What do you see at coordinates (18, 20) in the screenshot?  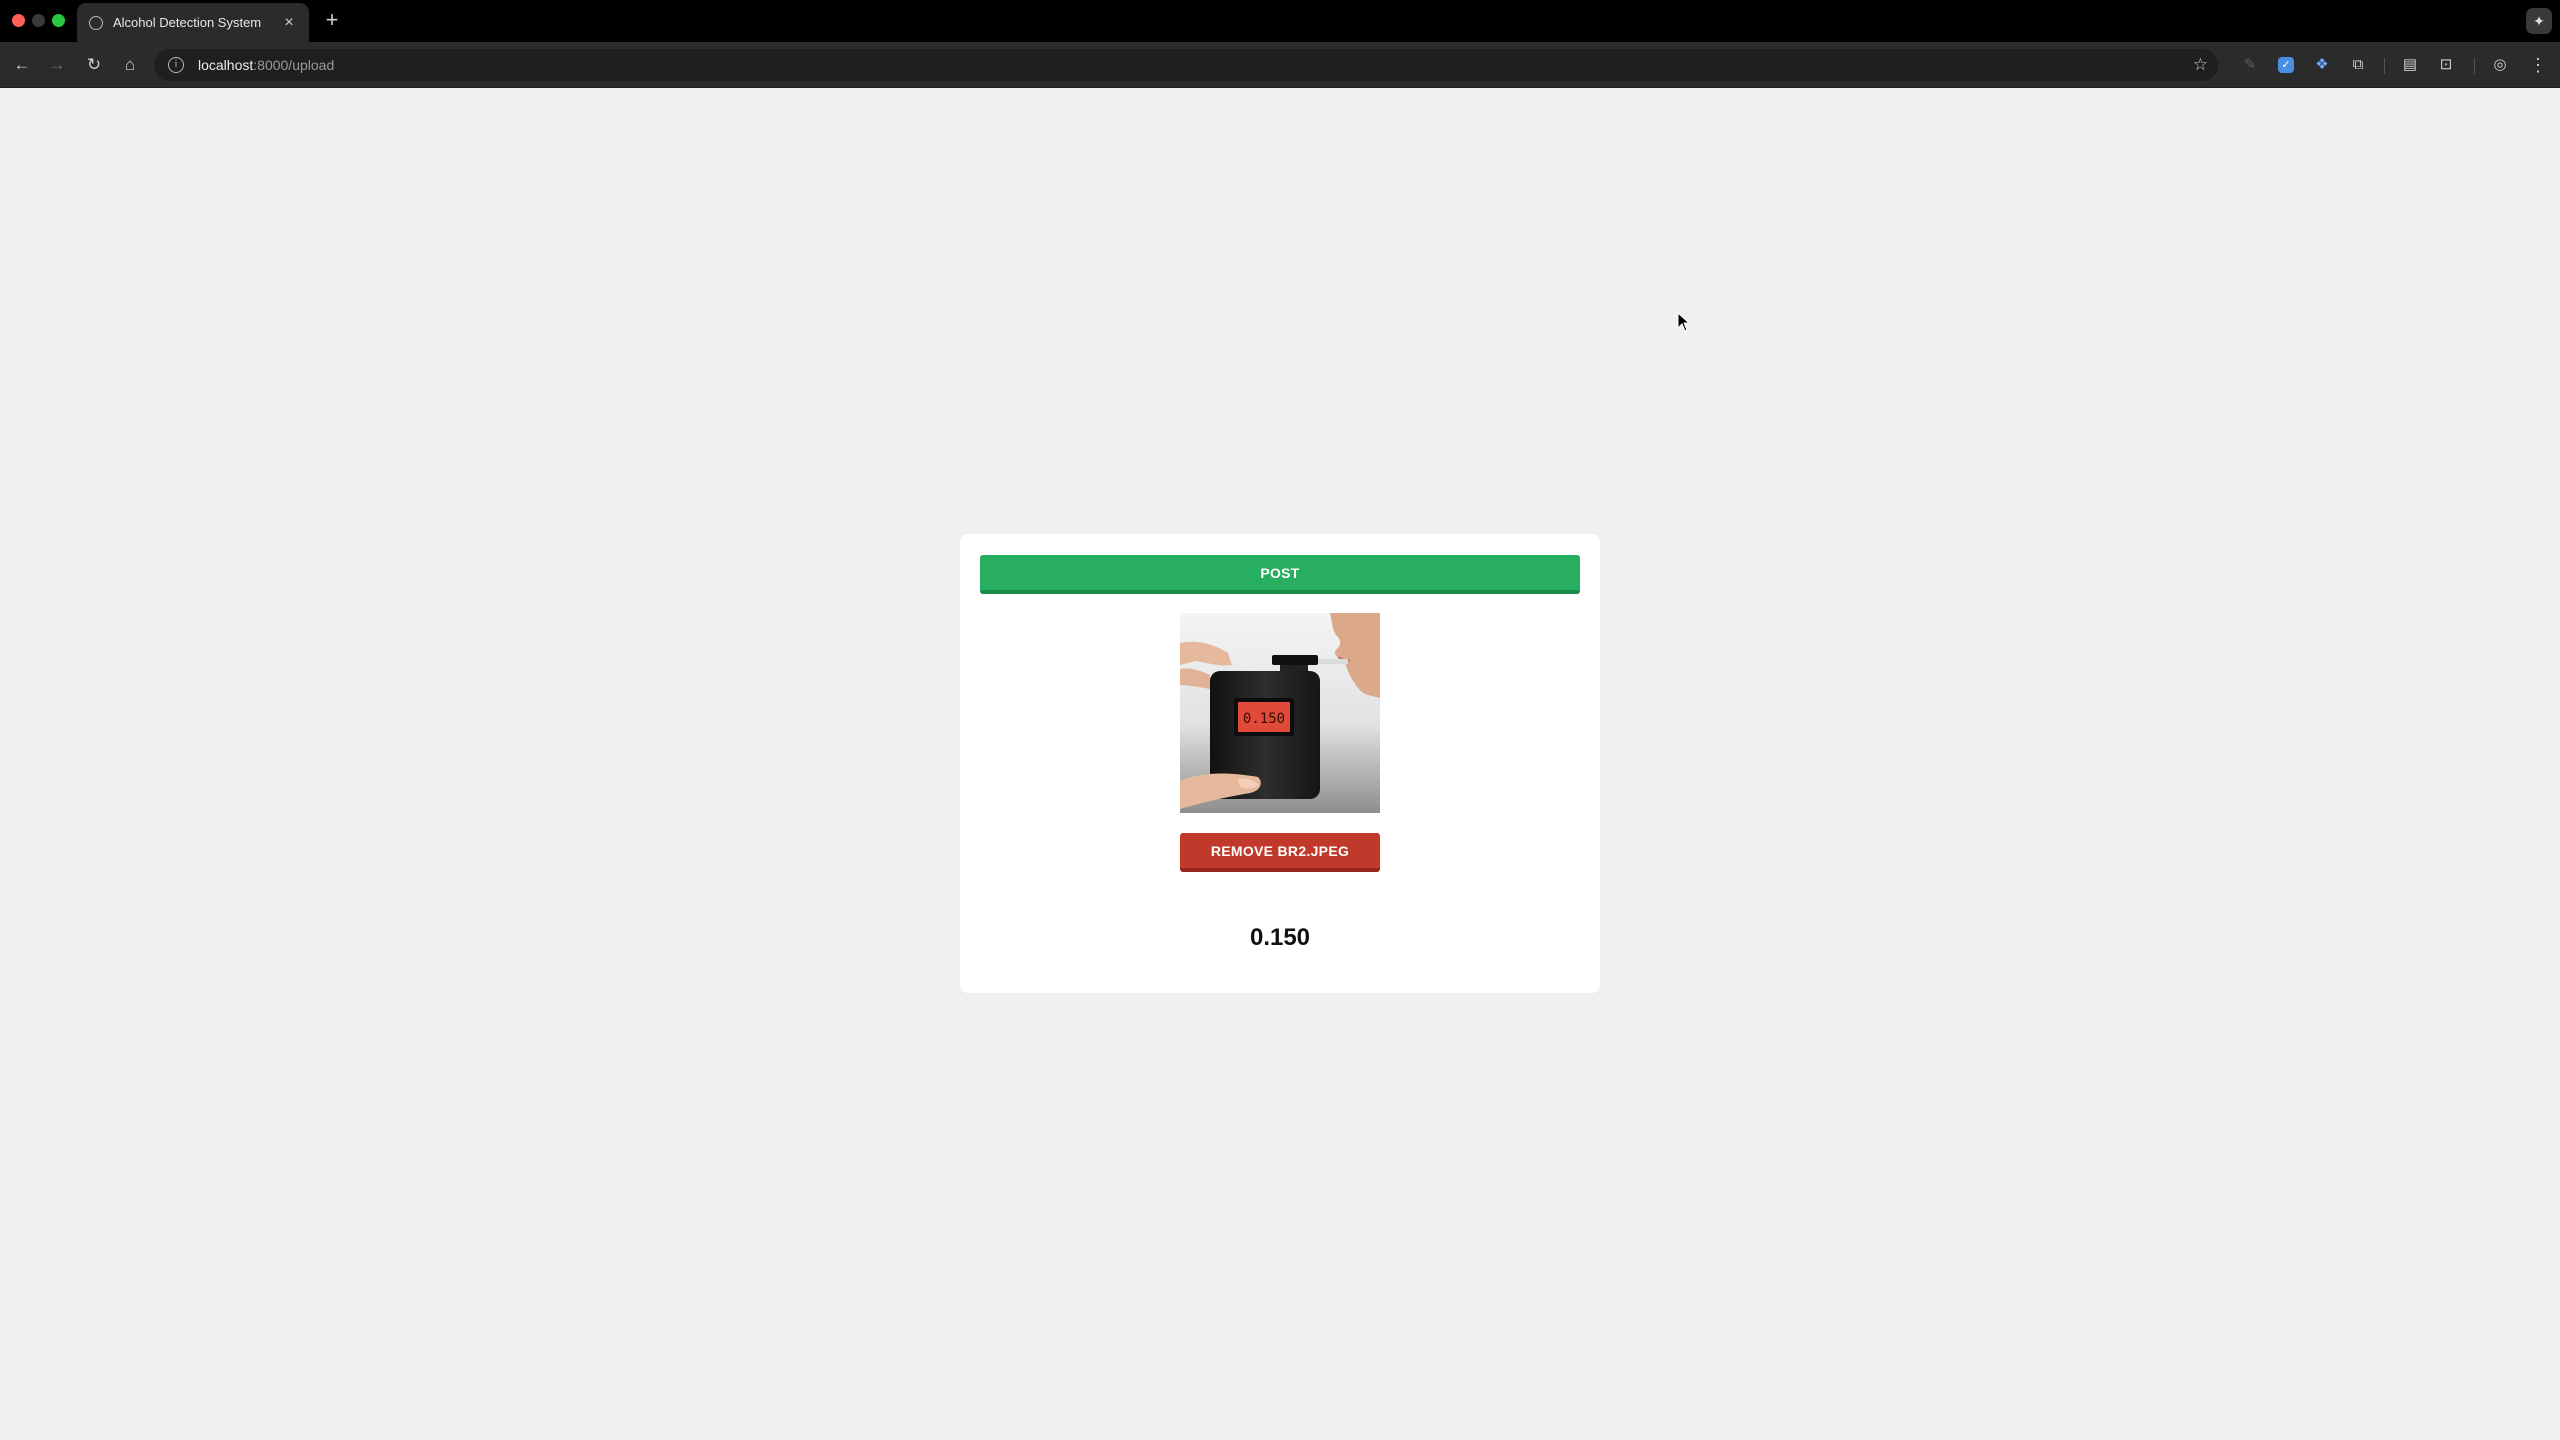 I see `close-window-button` at bounding box center [18, 20].